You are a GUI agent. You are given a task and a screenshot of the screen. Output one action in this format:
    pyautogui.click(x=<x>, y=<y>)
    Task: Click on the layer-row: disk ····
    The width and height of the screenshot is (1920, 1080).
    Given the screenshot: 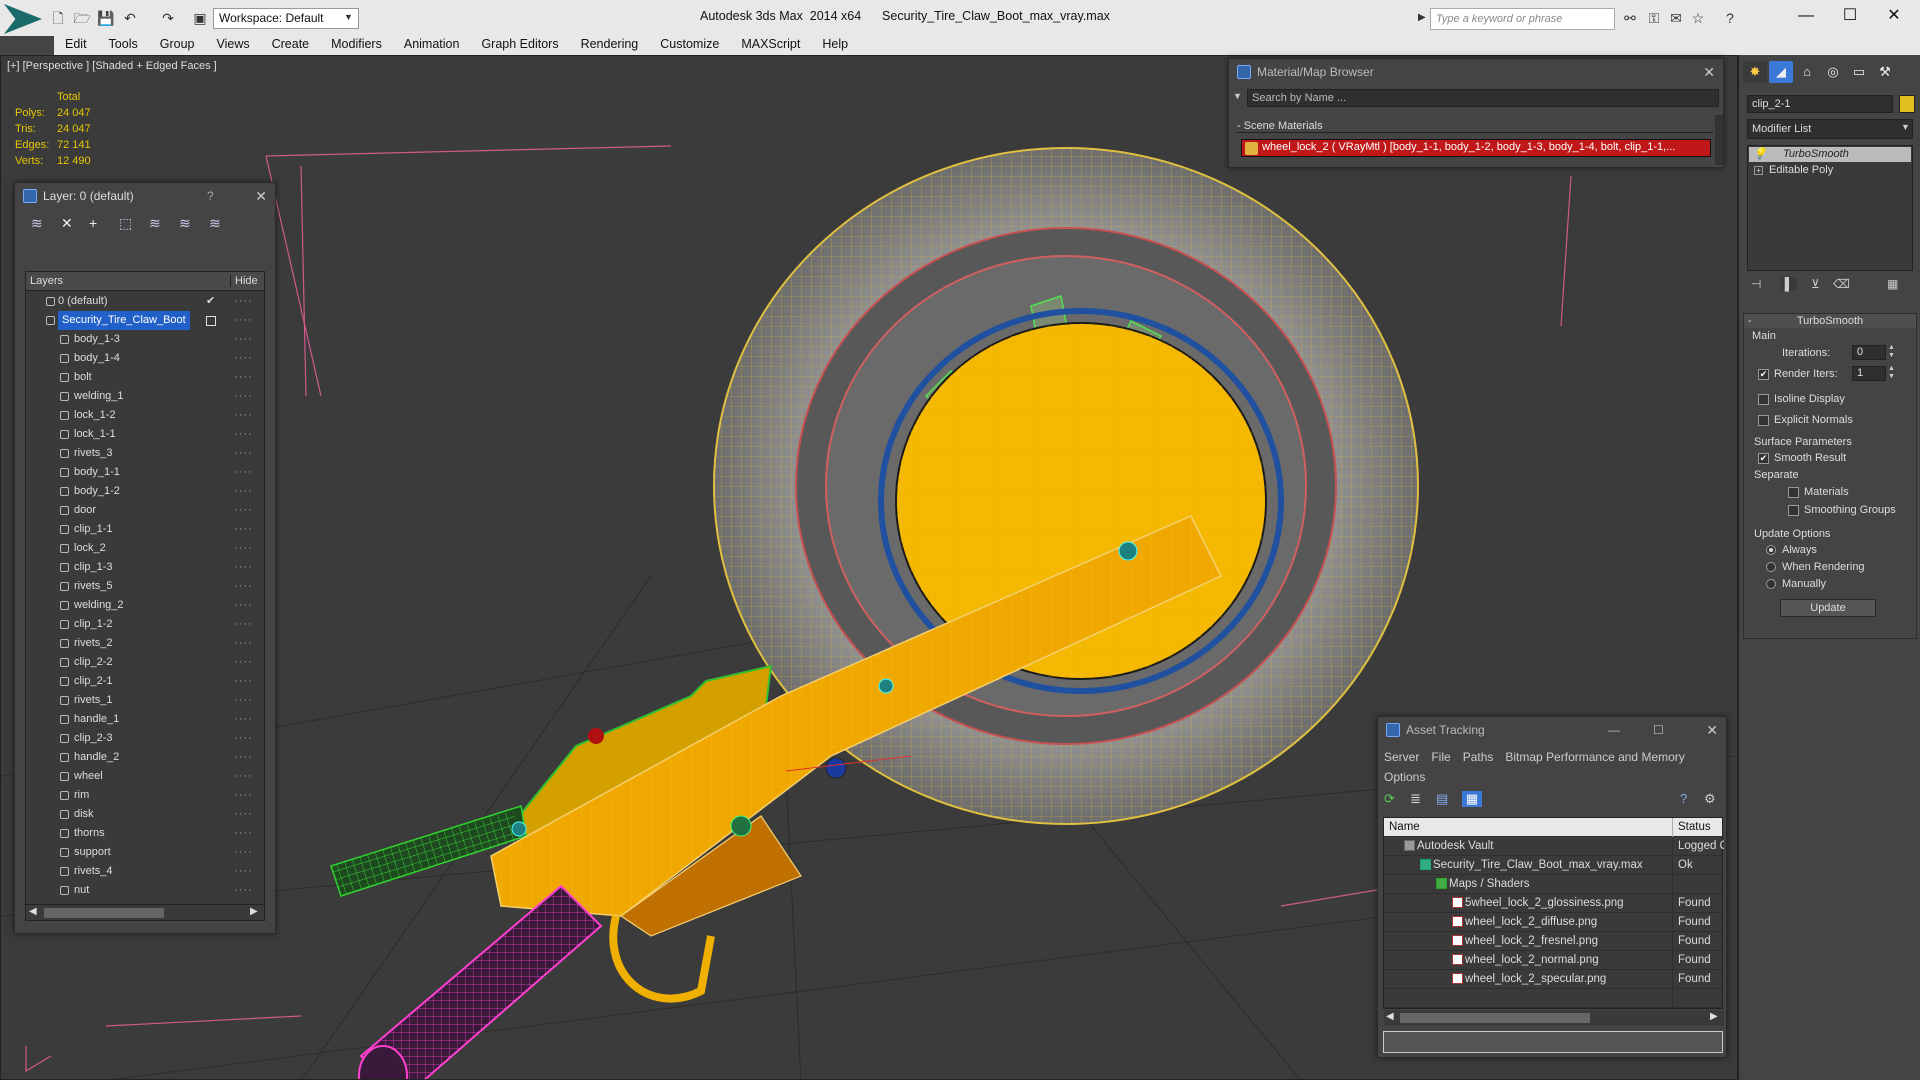 What is the action you would take?
    pyautogui.click(x=145, y=814)
    